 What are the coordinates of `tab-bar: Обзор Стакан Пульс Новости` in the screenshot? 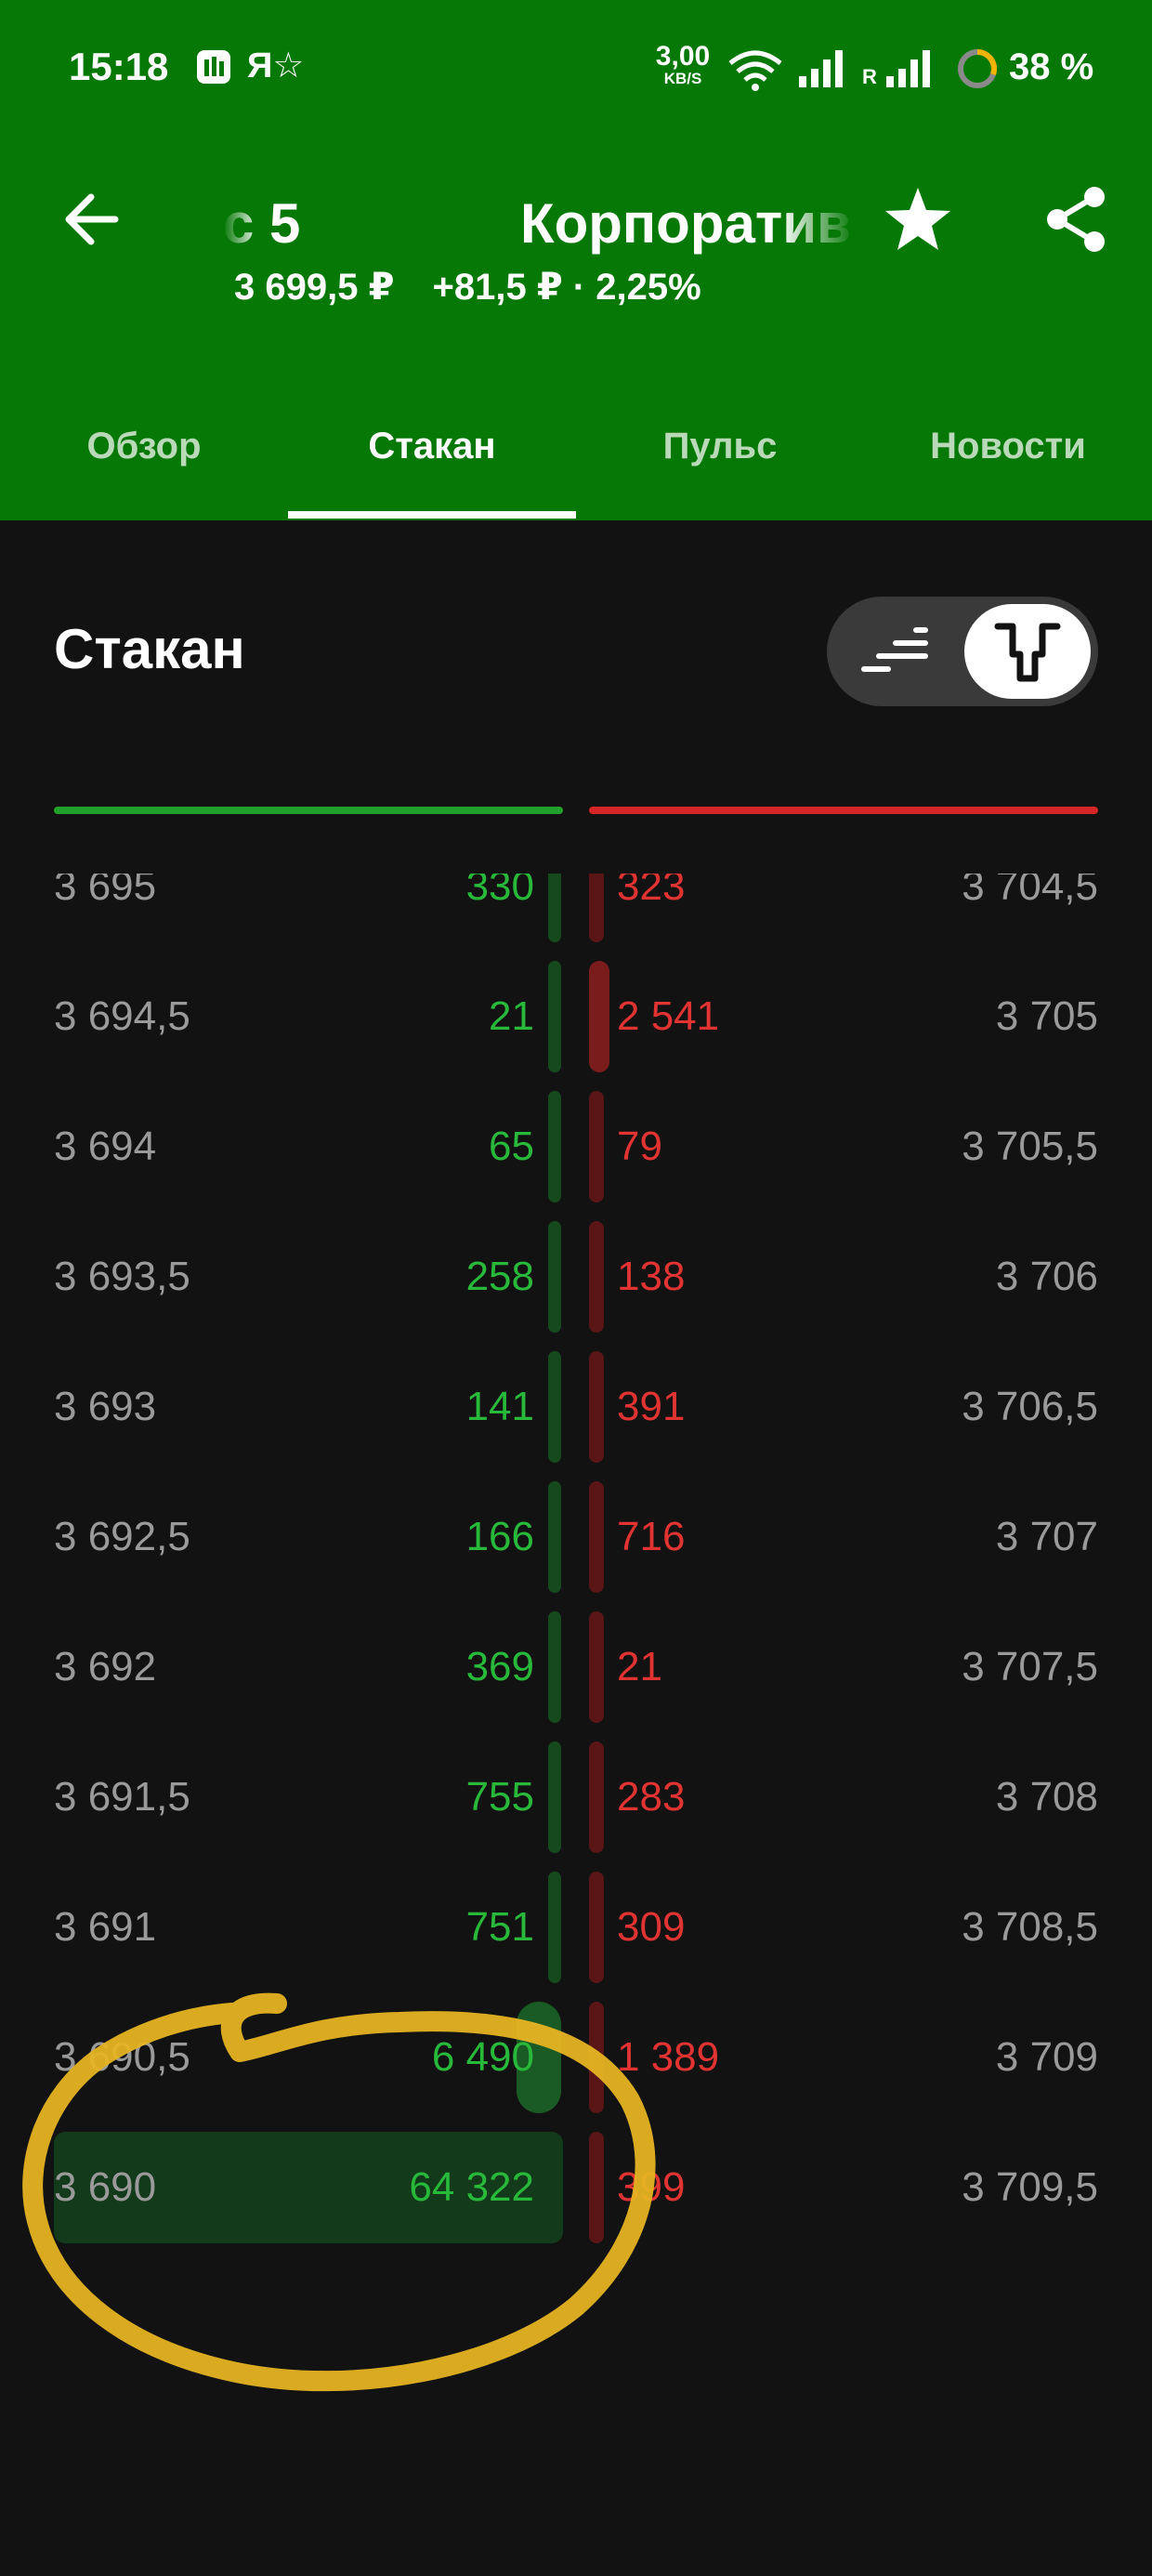 It's located at (576, 455).